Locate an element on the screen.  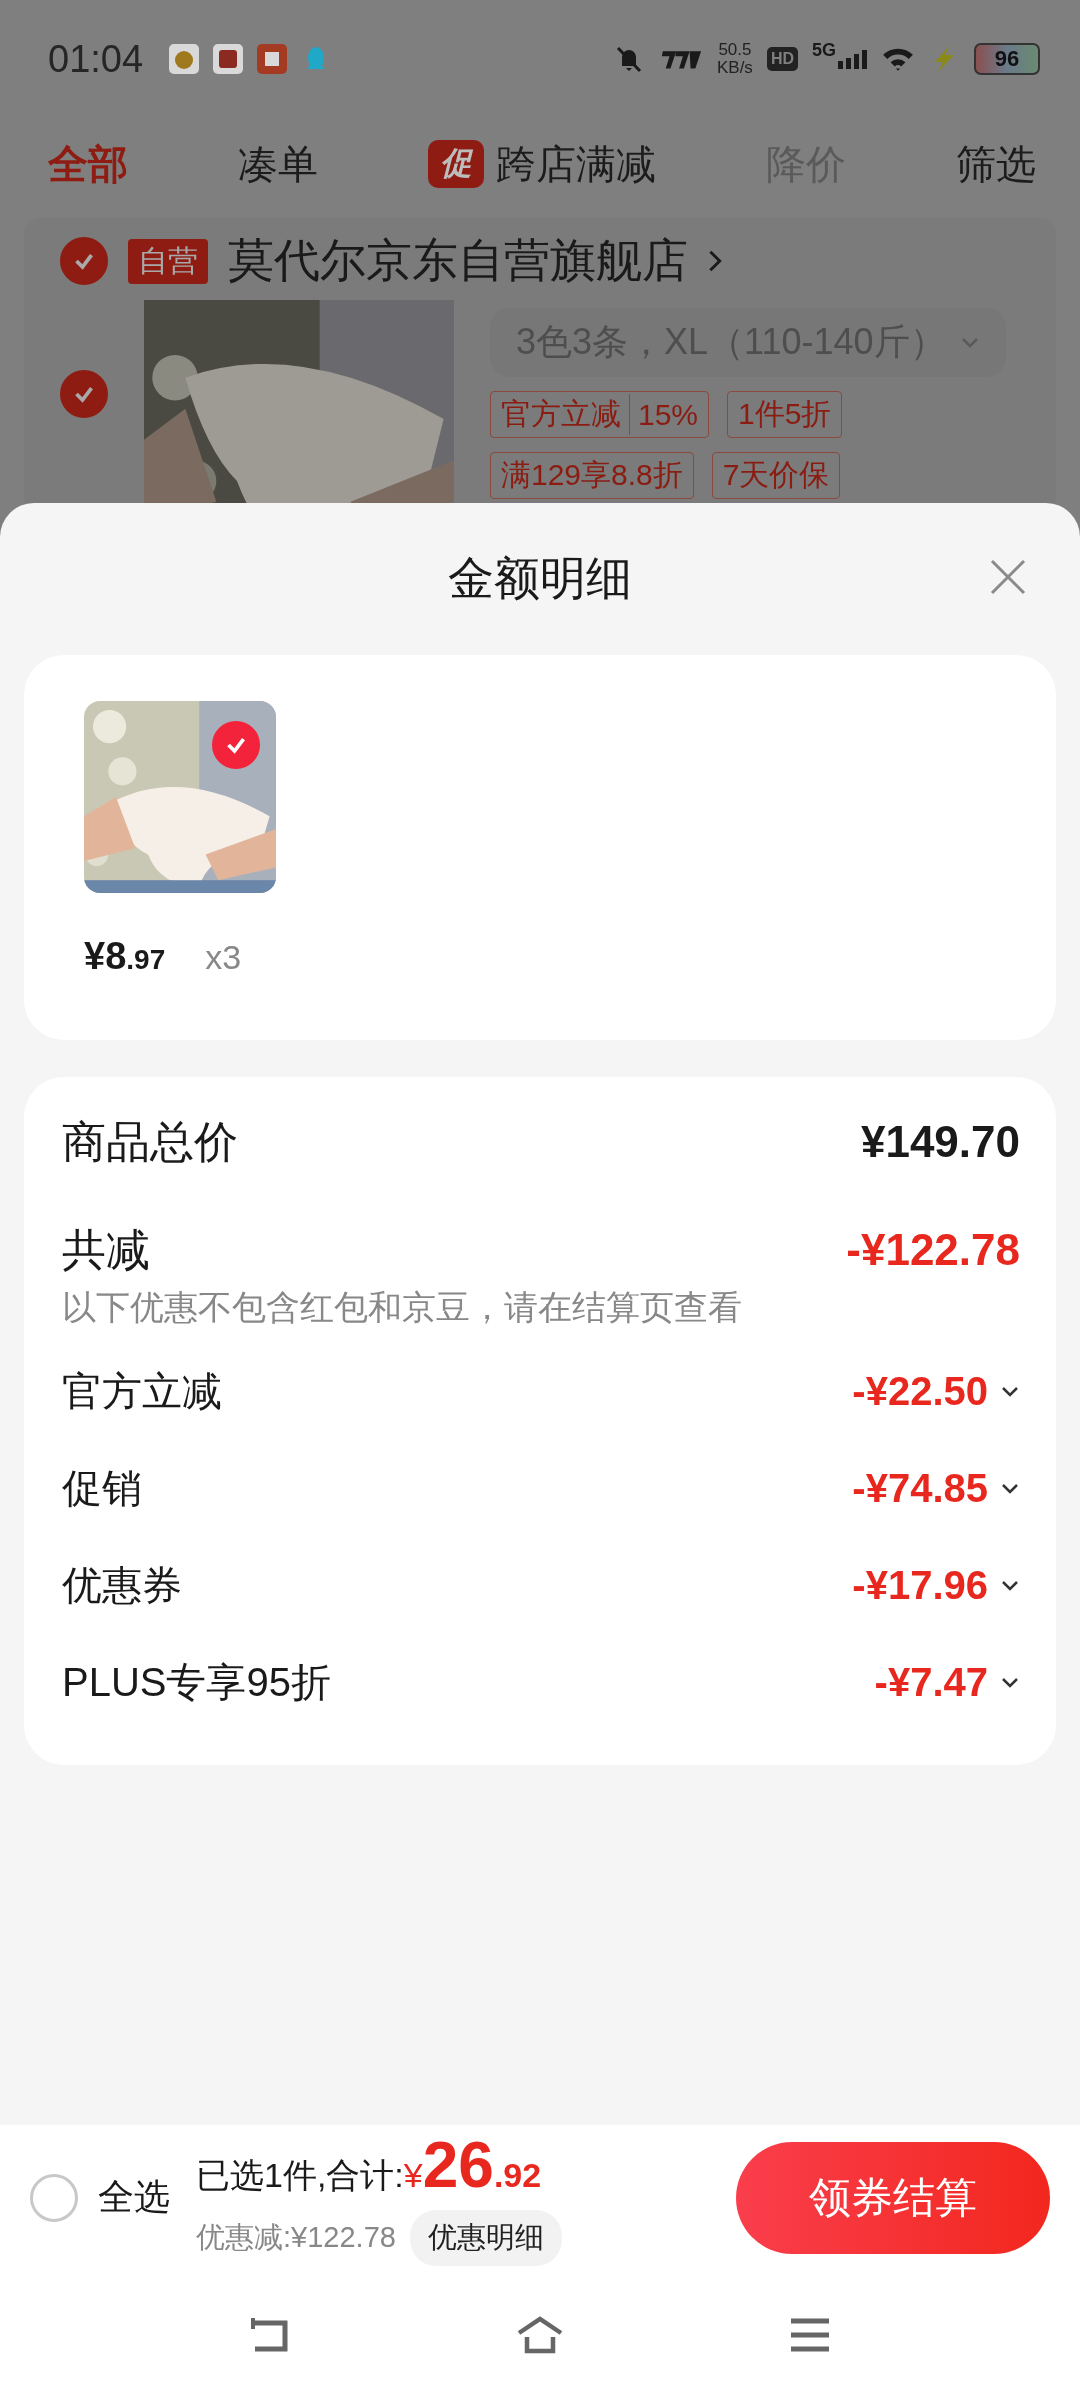
close-icon is located at coordinates (1008, 577).